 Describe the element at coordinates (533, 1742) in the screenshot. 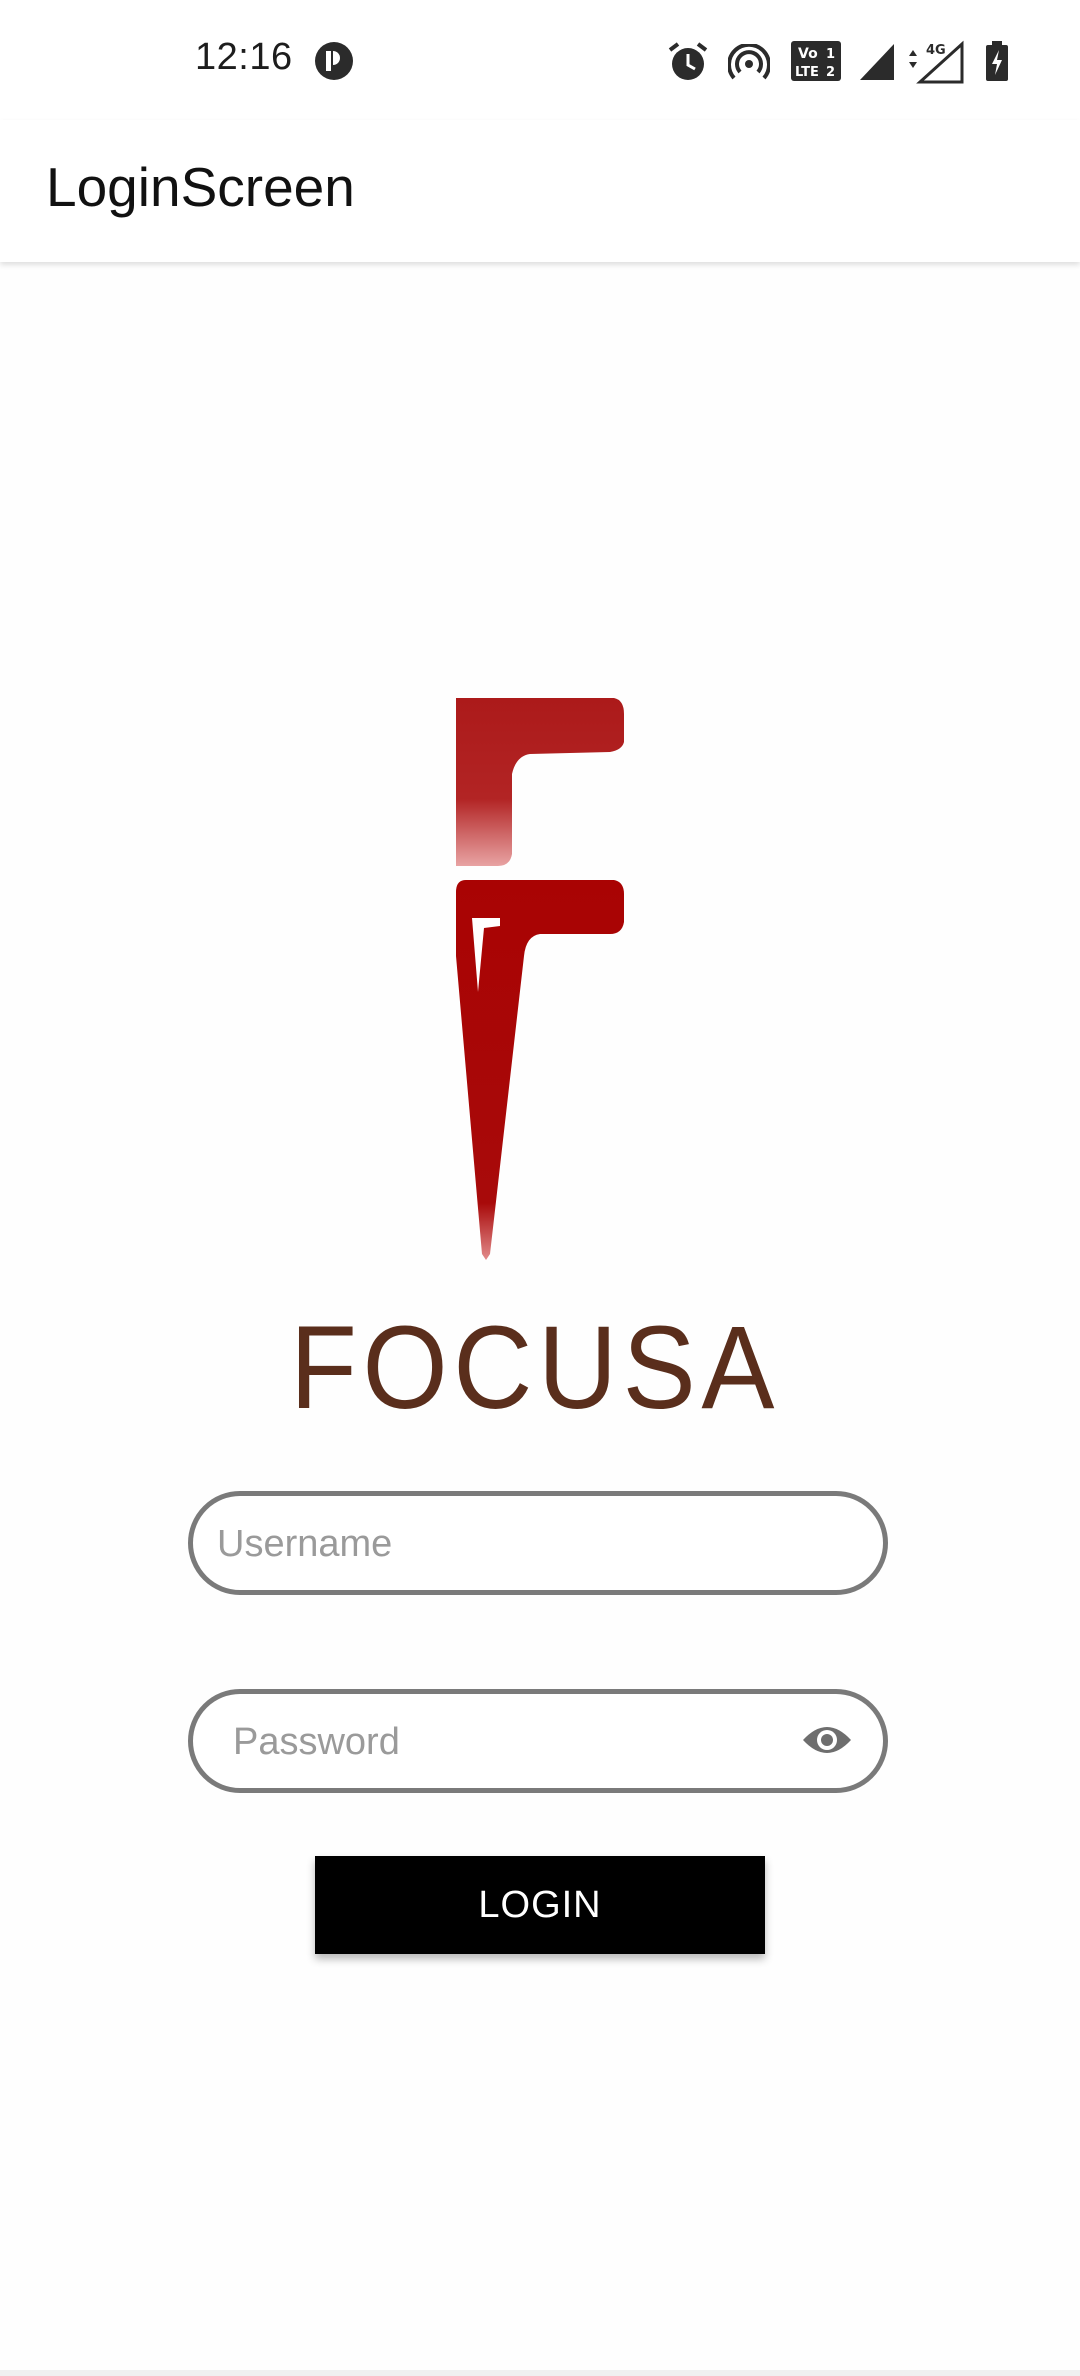

I see `password-input` at that location.